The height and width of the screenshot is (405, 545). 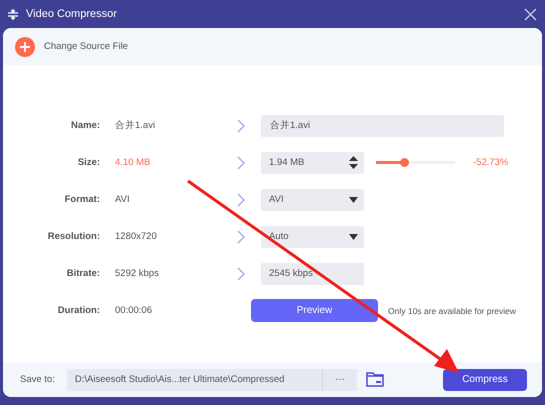 I want to click on output-name-field: 合并1.avi, so click(x=382, y=125).